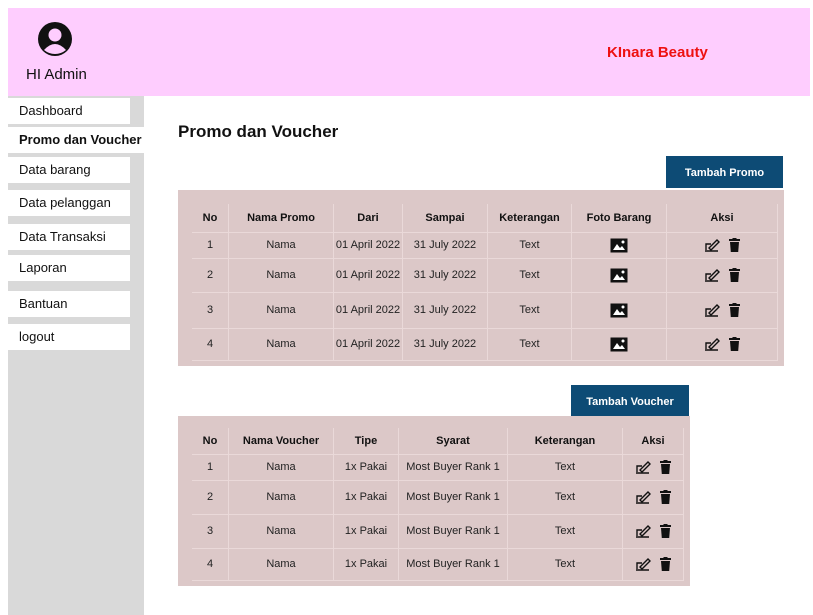  What do you see at coordinates (56, 74) in the screenshot?
I see `greeting-text: HI Admin` at bounding box center [56, 74].